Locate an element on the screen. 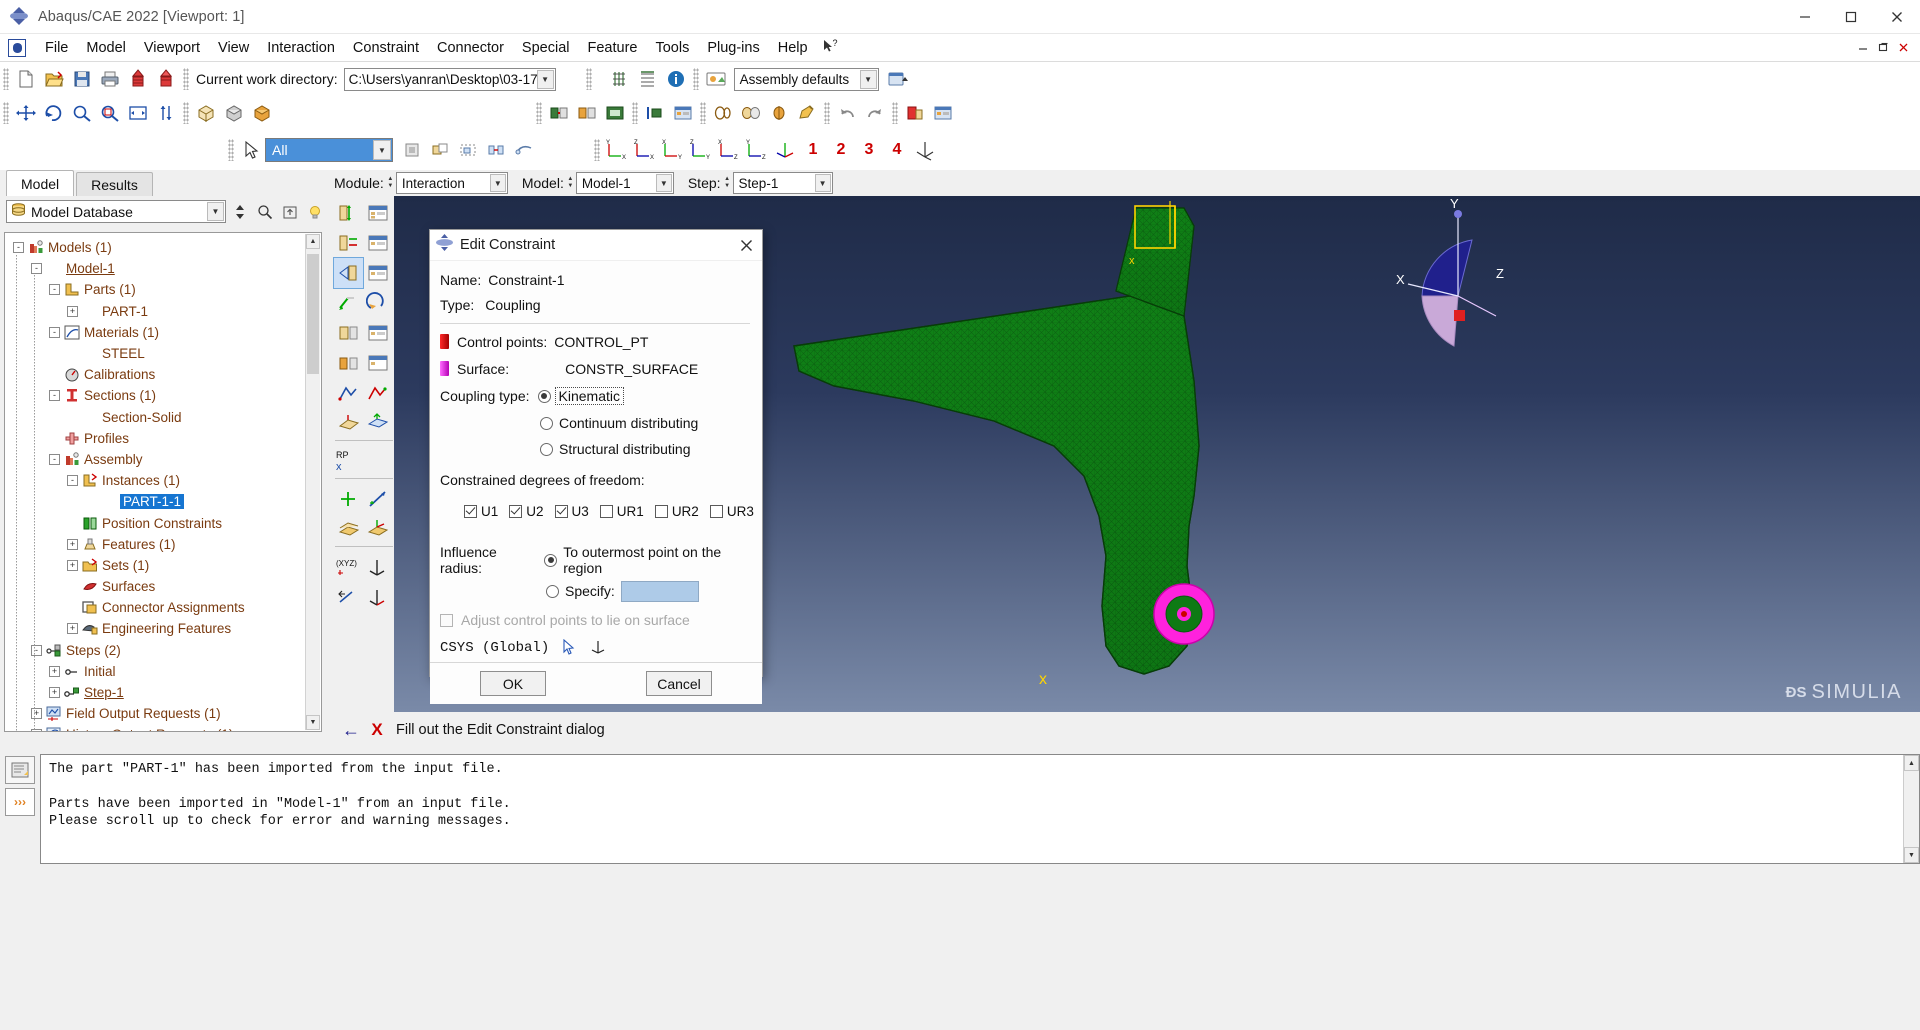  connector-section-tool-icon is located at coordinates (377, 303).